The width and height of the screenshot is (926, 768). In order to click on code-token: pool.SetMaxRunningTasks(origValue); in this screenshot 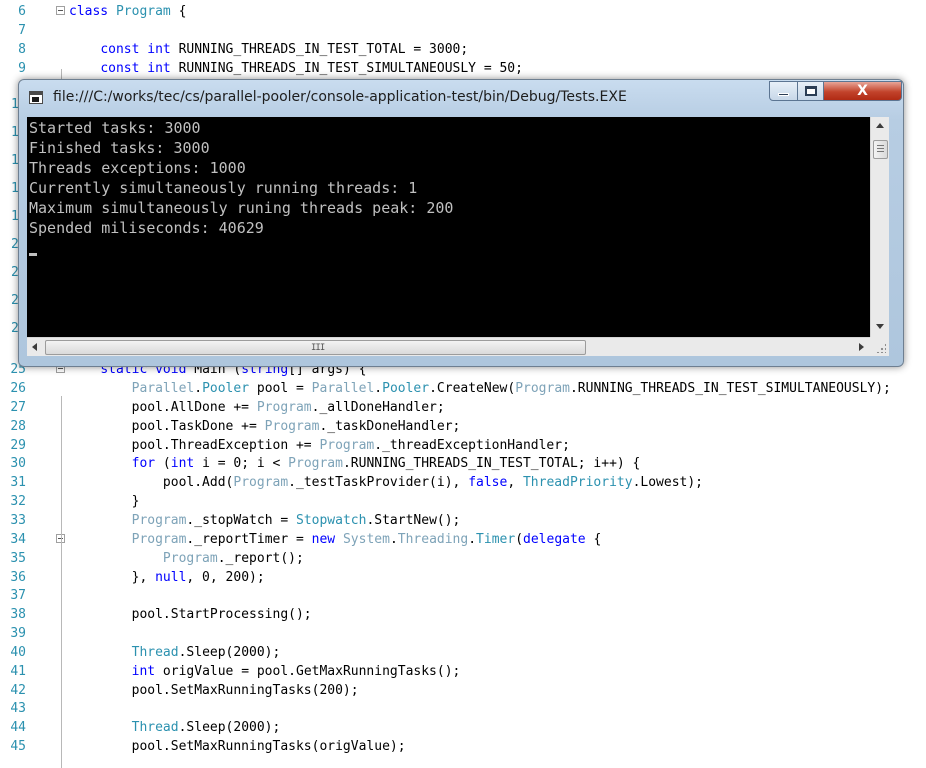, I will do `click(237, 747)`.